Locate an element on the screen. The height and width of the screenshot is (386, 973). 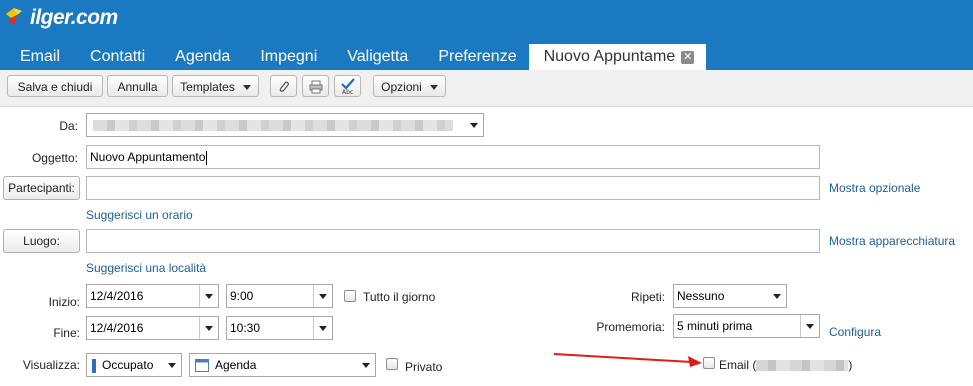
templates-label: Templates is located at coordinates (207, 87).